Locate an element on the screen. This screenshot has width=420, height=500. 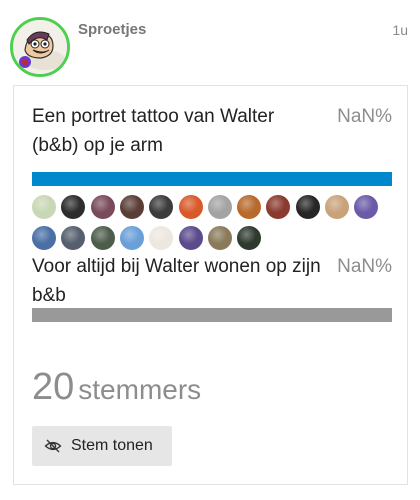
duck-avatar-icon is located at coordinates (40, 47).